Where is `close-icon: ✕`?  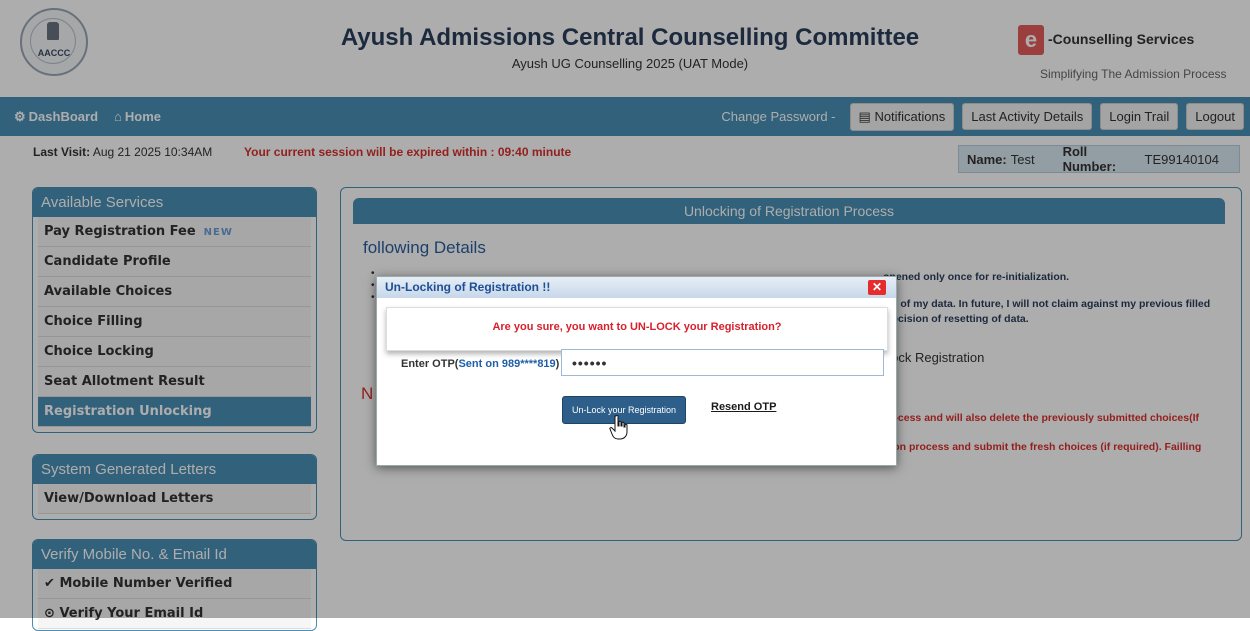 close-icon: ✕ is located at coordinates (877, 287).